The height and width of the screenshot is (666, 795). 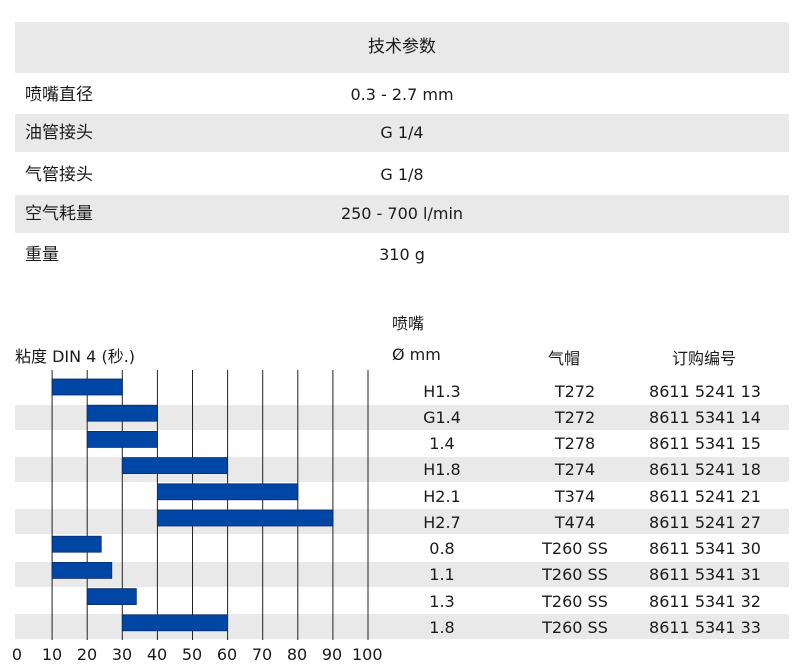 What do you see at coordinates (52, 654) in the screenshot?
I see `x-tick-label: 10` at bounding box center [52, 654].